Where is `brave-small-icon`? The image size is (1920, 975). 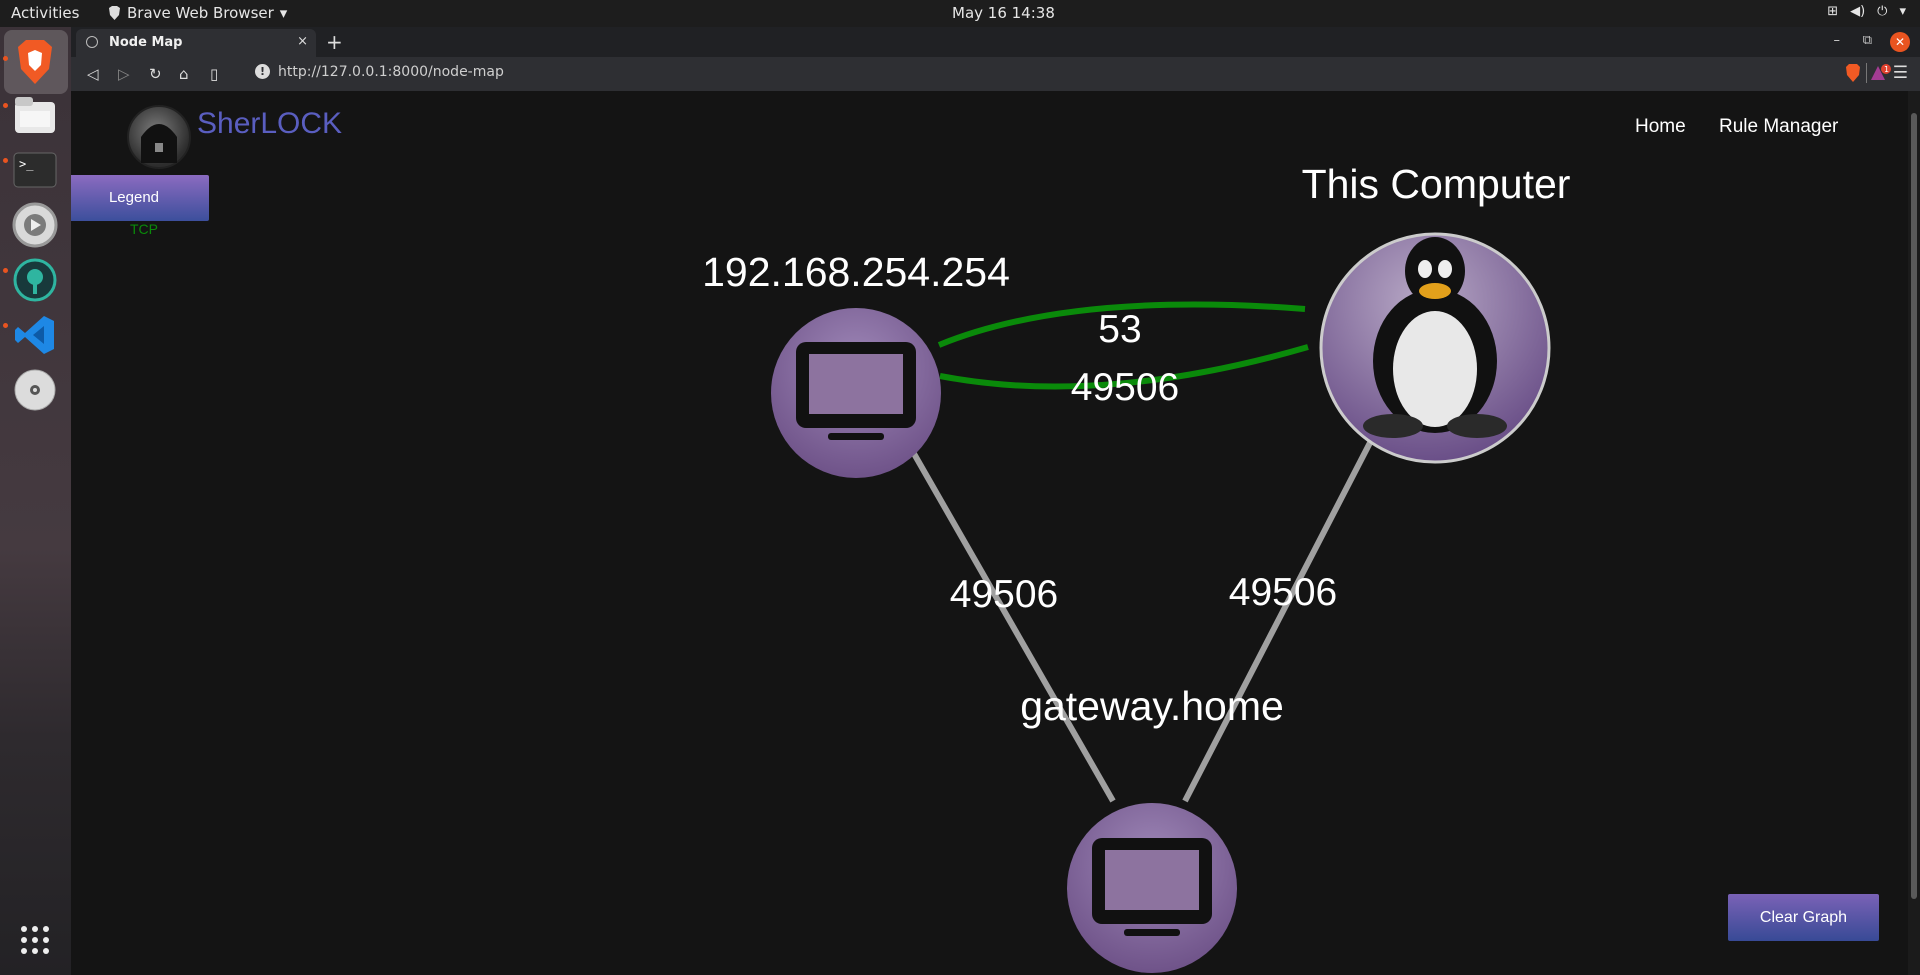
brave-small-icon is located at coordinates (114, 13).